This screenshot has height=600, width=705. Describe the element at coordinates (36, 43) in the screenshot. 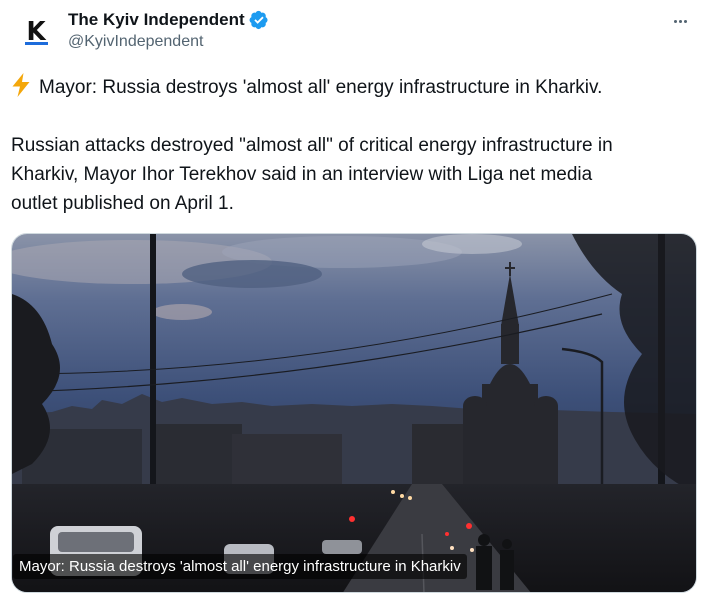

I see `avatar-underline` at that location.